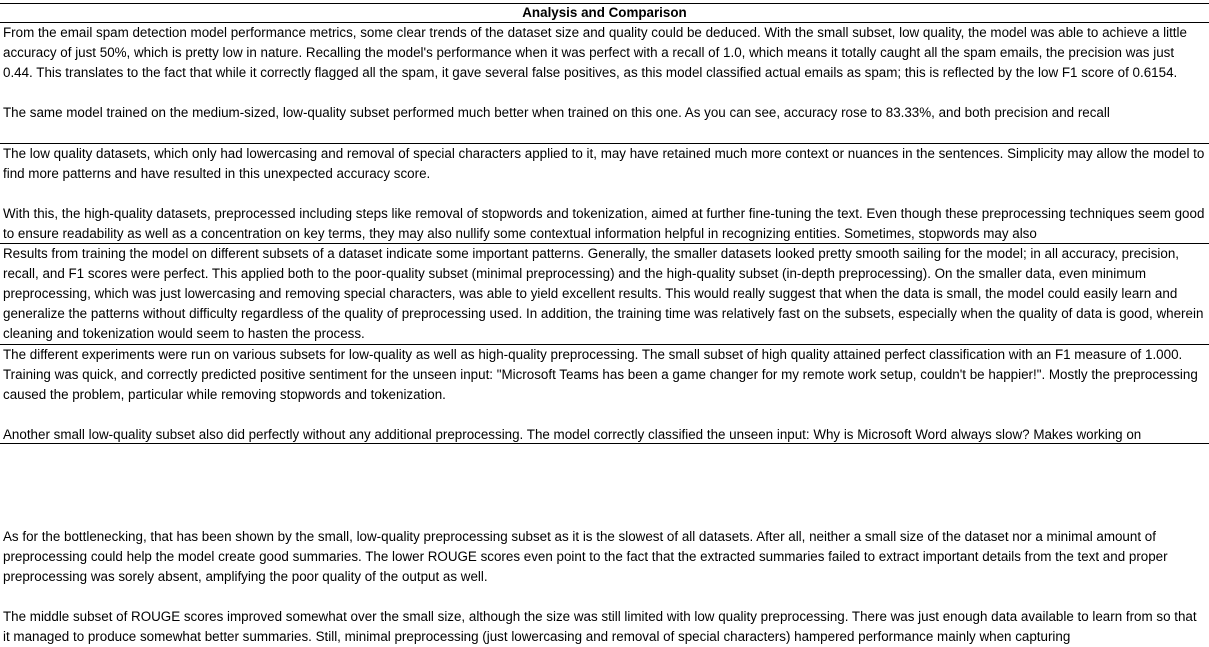  I want to click on title-cell: Analysis and Comparison, so click(604, 12).